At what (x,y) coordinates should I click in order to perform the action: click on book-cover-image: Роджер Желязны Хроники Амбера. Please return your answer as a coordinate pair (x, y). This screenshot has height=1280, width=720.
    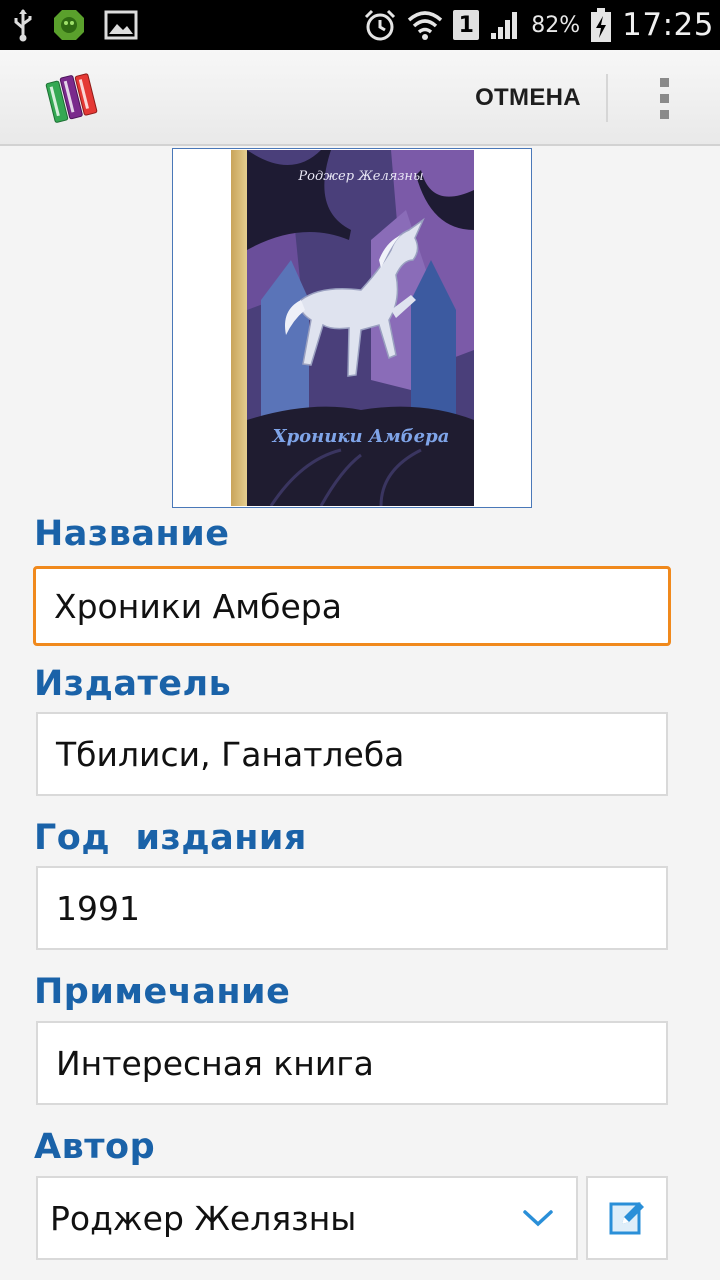
    Looking at the image, I should click on (352, 328).